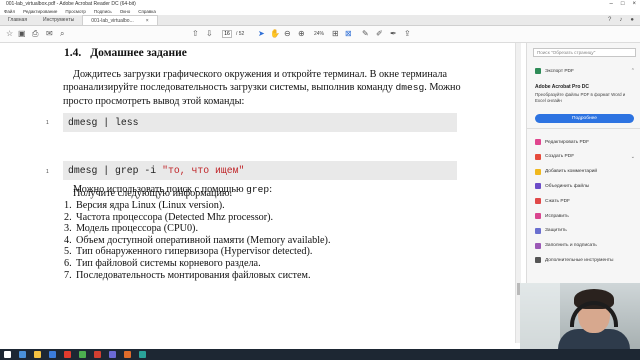 Image resolution: width=640 pixels, height=360 pixels. I want to click on highlight-icon: ✐, so click(379, 34).